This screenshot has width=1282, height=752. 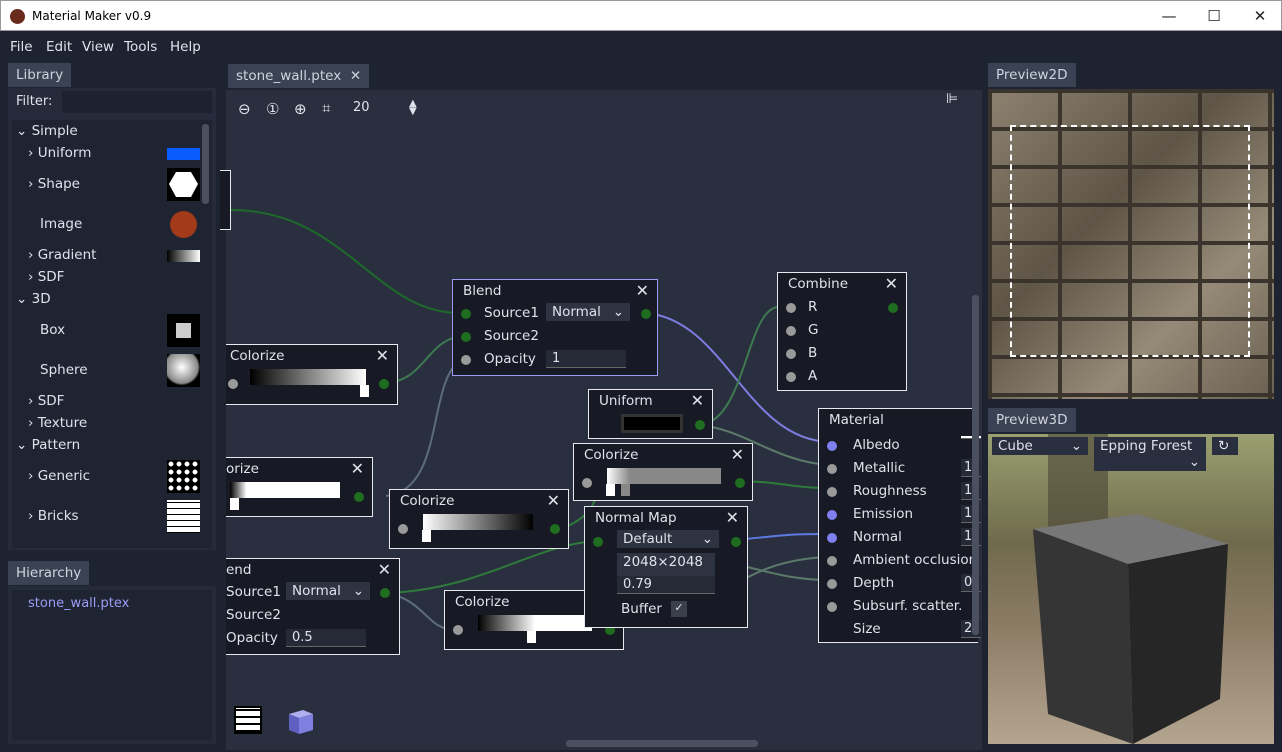 I want to click on bricks-preview-icon, so click(x=248, y=720).